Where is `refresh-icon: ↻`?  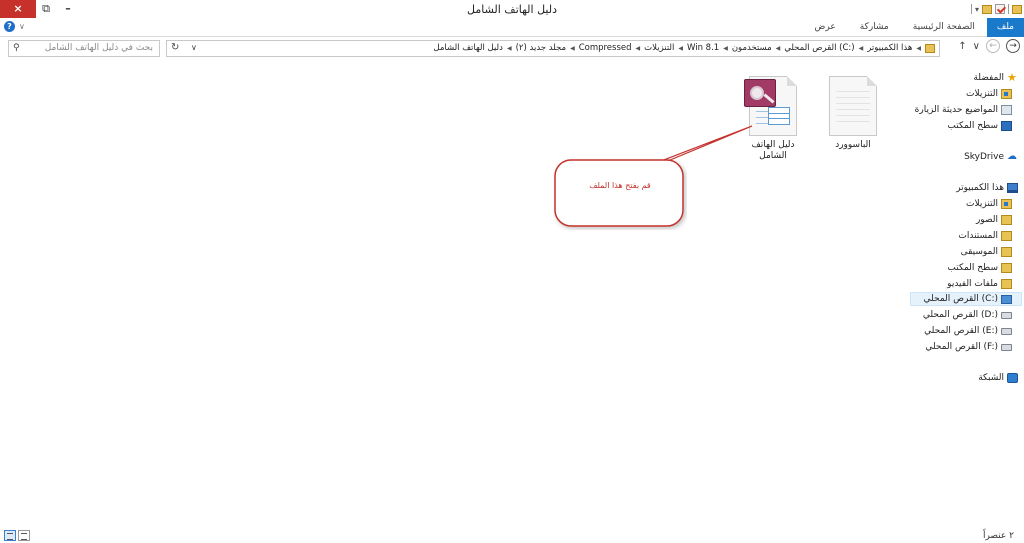 refresh-icon: ↻ is located at coordinates (175, 47).